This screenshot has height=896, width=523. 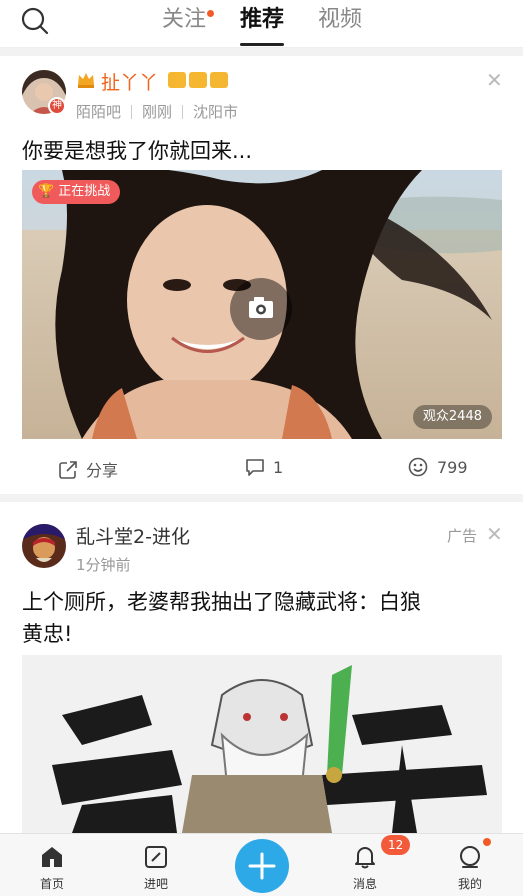 I want to click on top-bar: 关注 推荐 视频, so click(x=261, y=24).